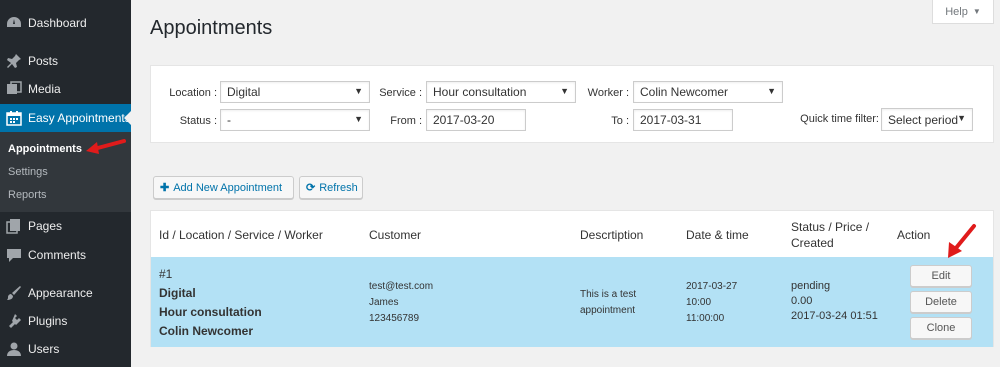  I want to click on sidebar-item-label: Comments, so click(57, 255).